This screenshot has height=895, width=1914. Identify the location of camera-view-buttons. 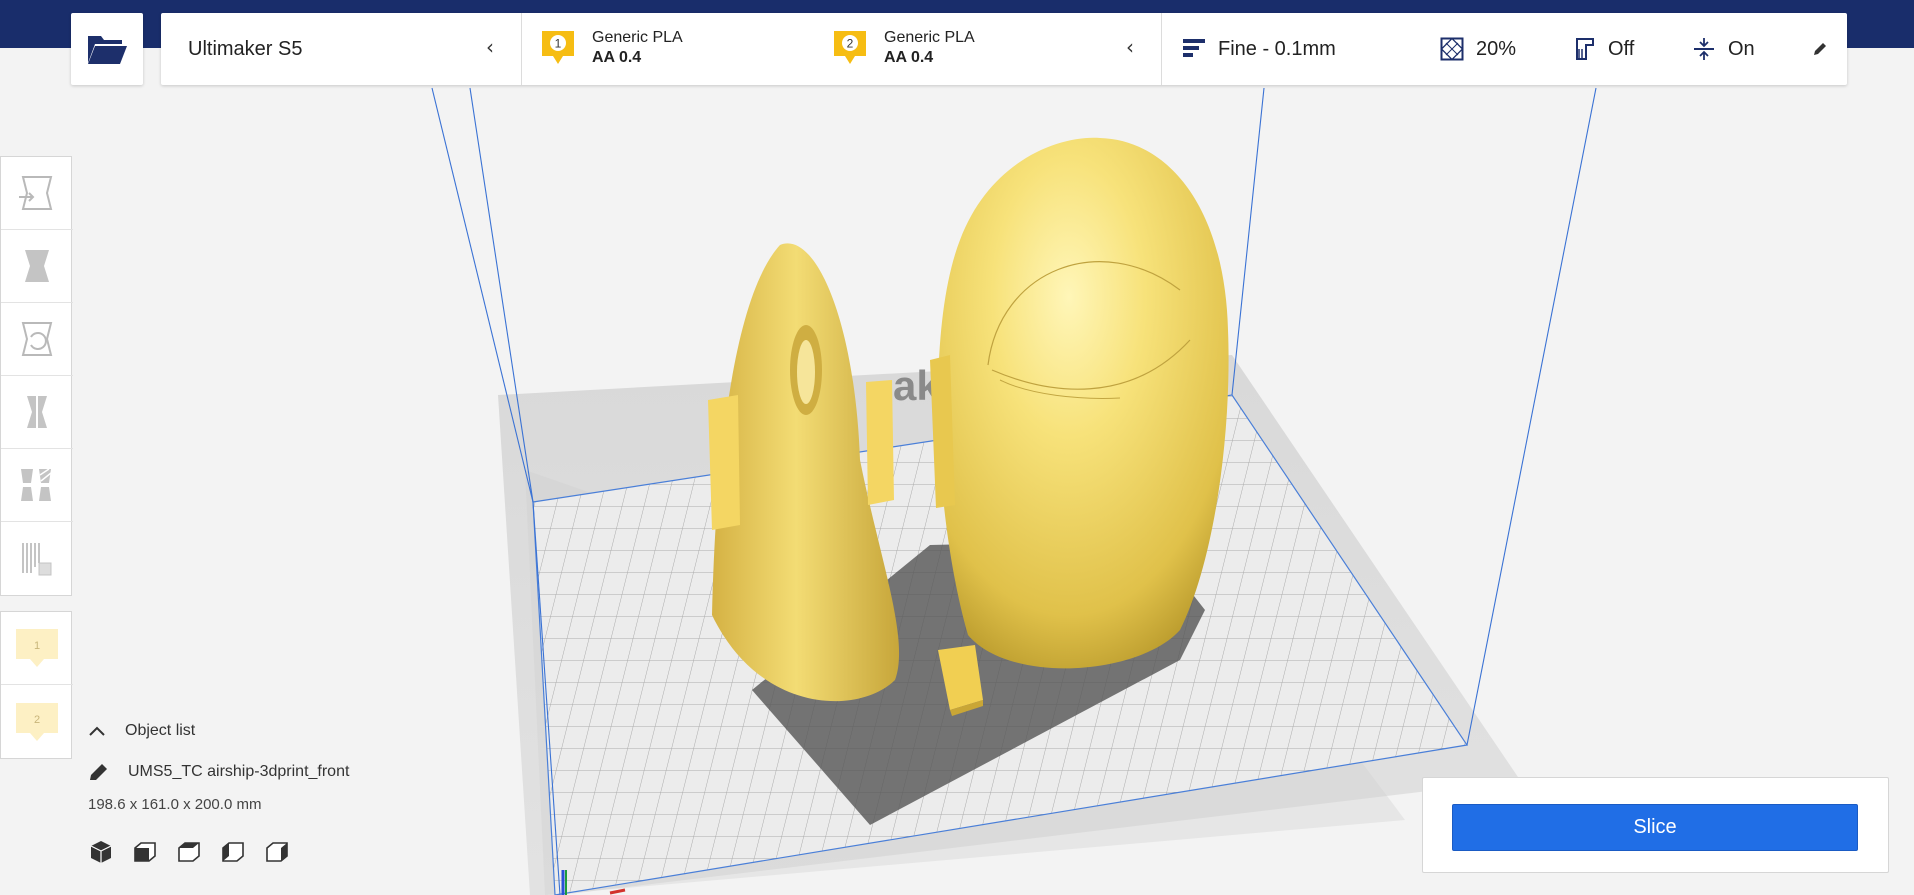
(288, 852).